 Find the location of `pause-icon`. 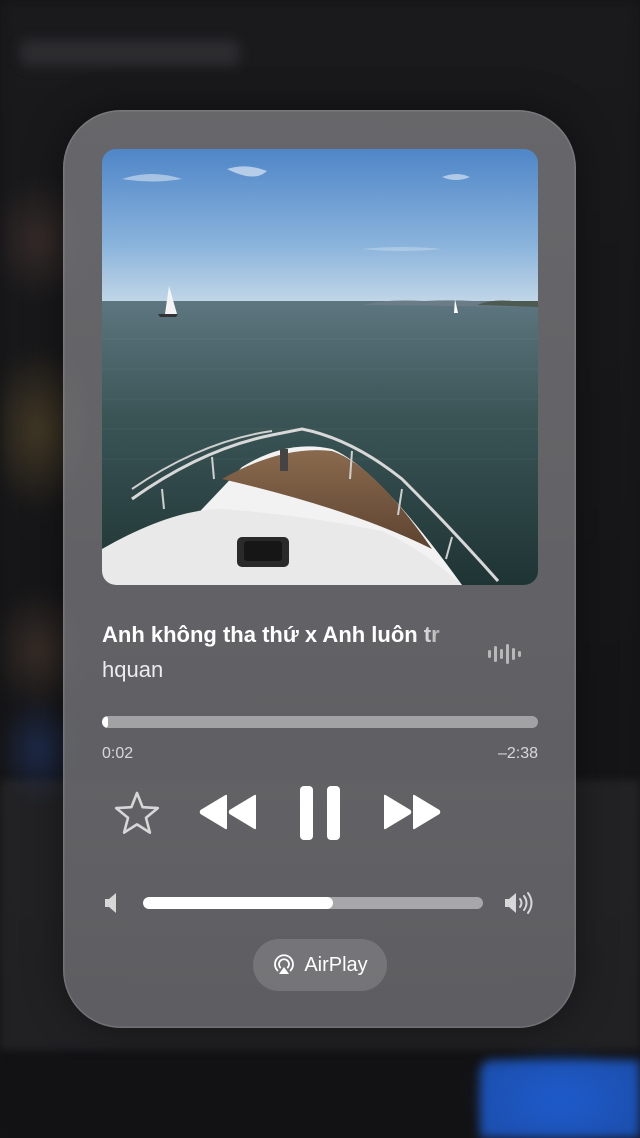

pause-icon is located at coordinates (320, 813).